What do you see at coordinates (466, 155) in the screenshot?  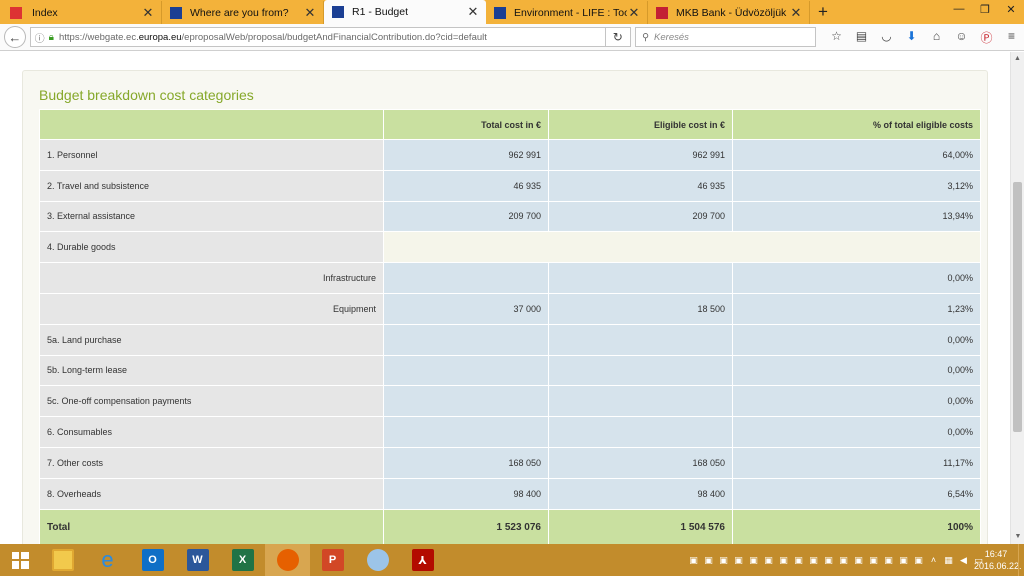 I see `total-cost-cell: 962 991` at bounding box center [466, 155].